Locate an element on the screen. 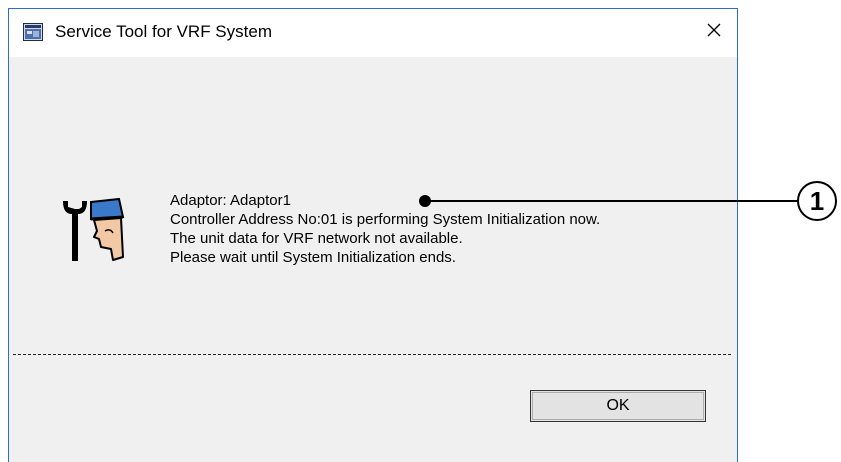 This screenshot has width=841, height=462. close-icon is located at coordinates (714, 32).